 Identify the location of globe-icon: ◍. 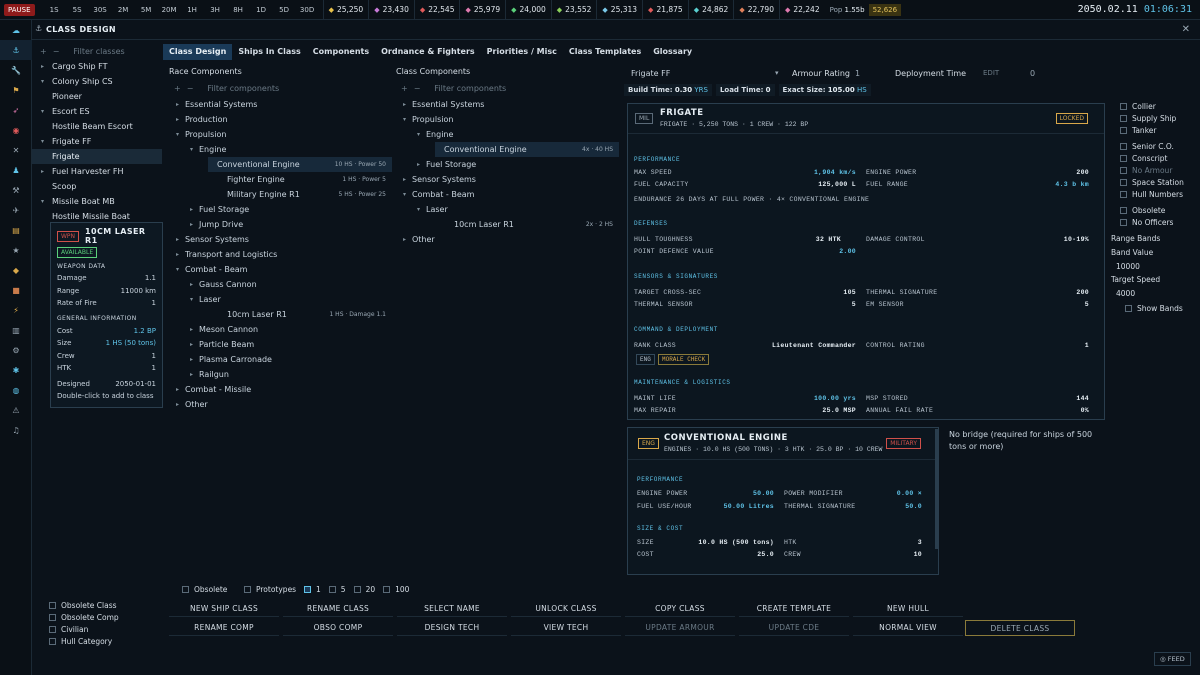
(16, 390).